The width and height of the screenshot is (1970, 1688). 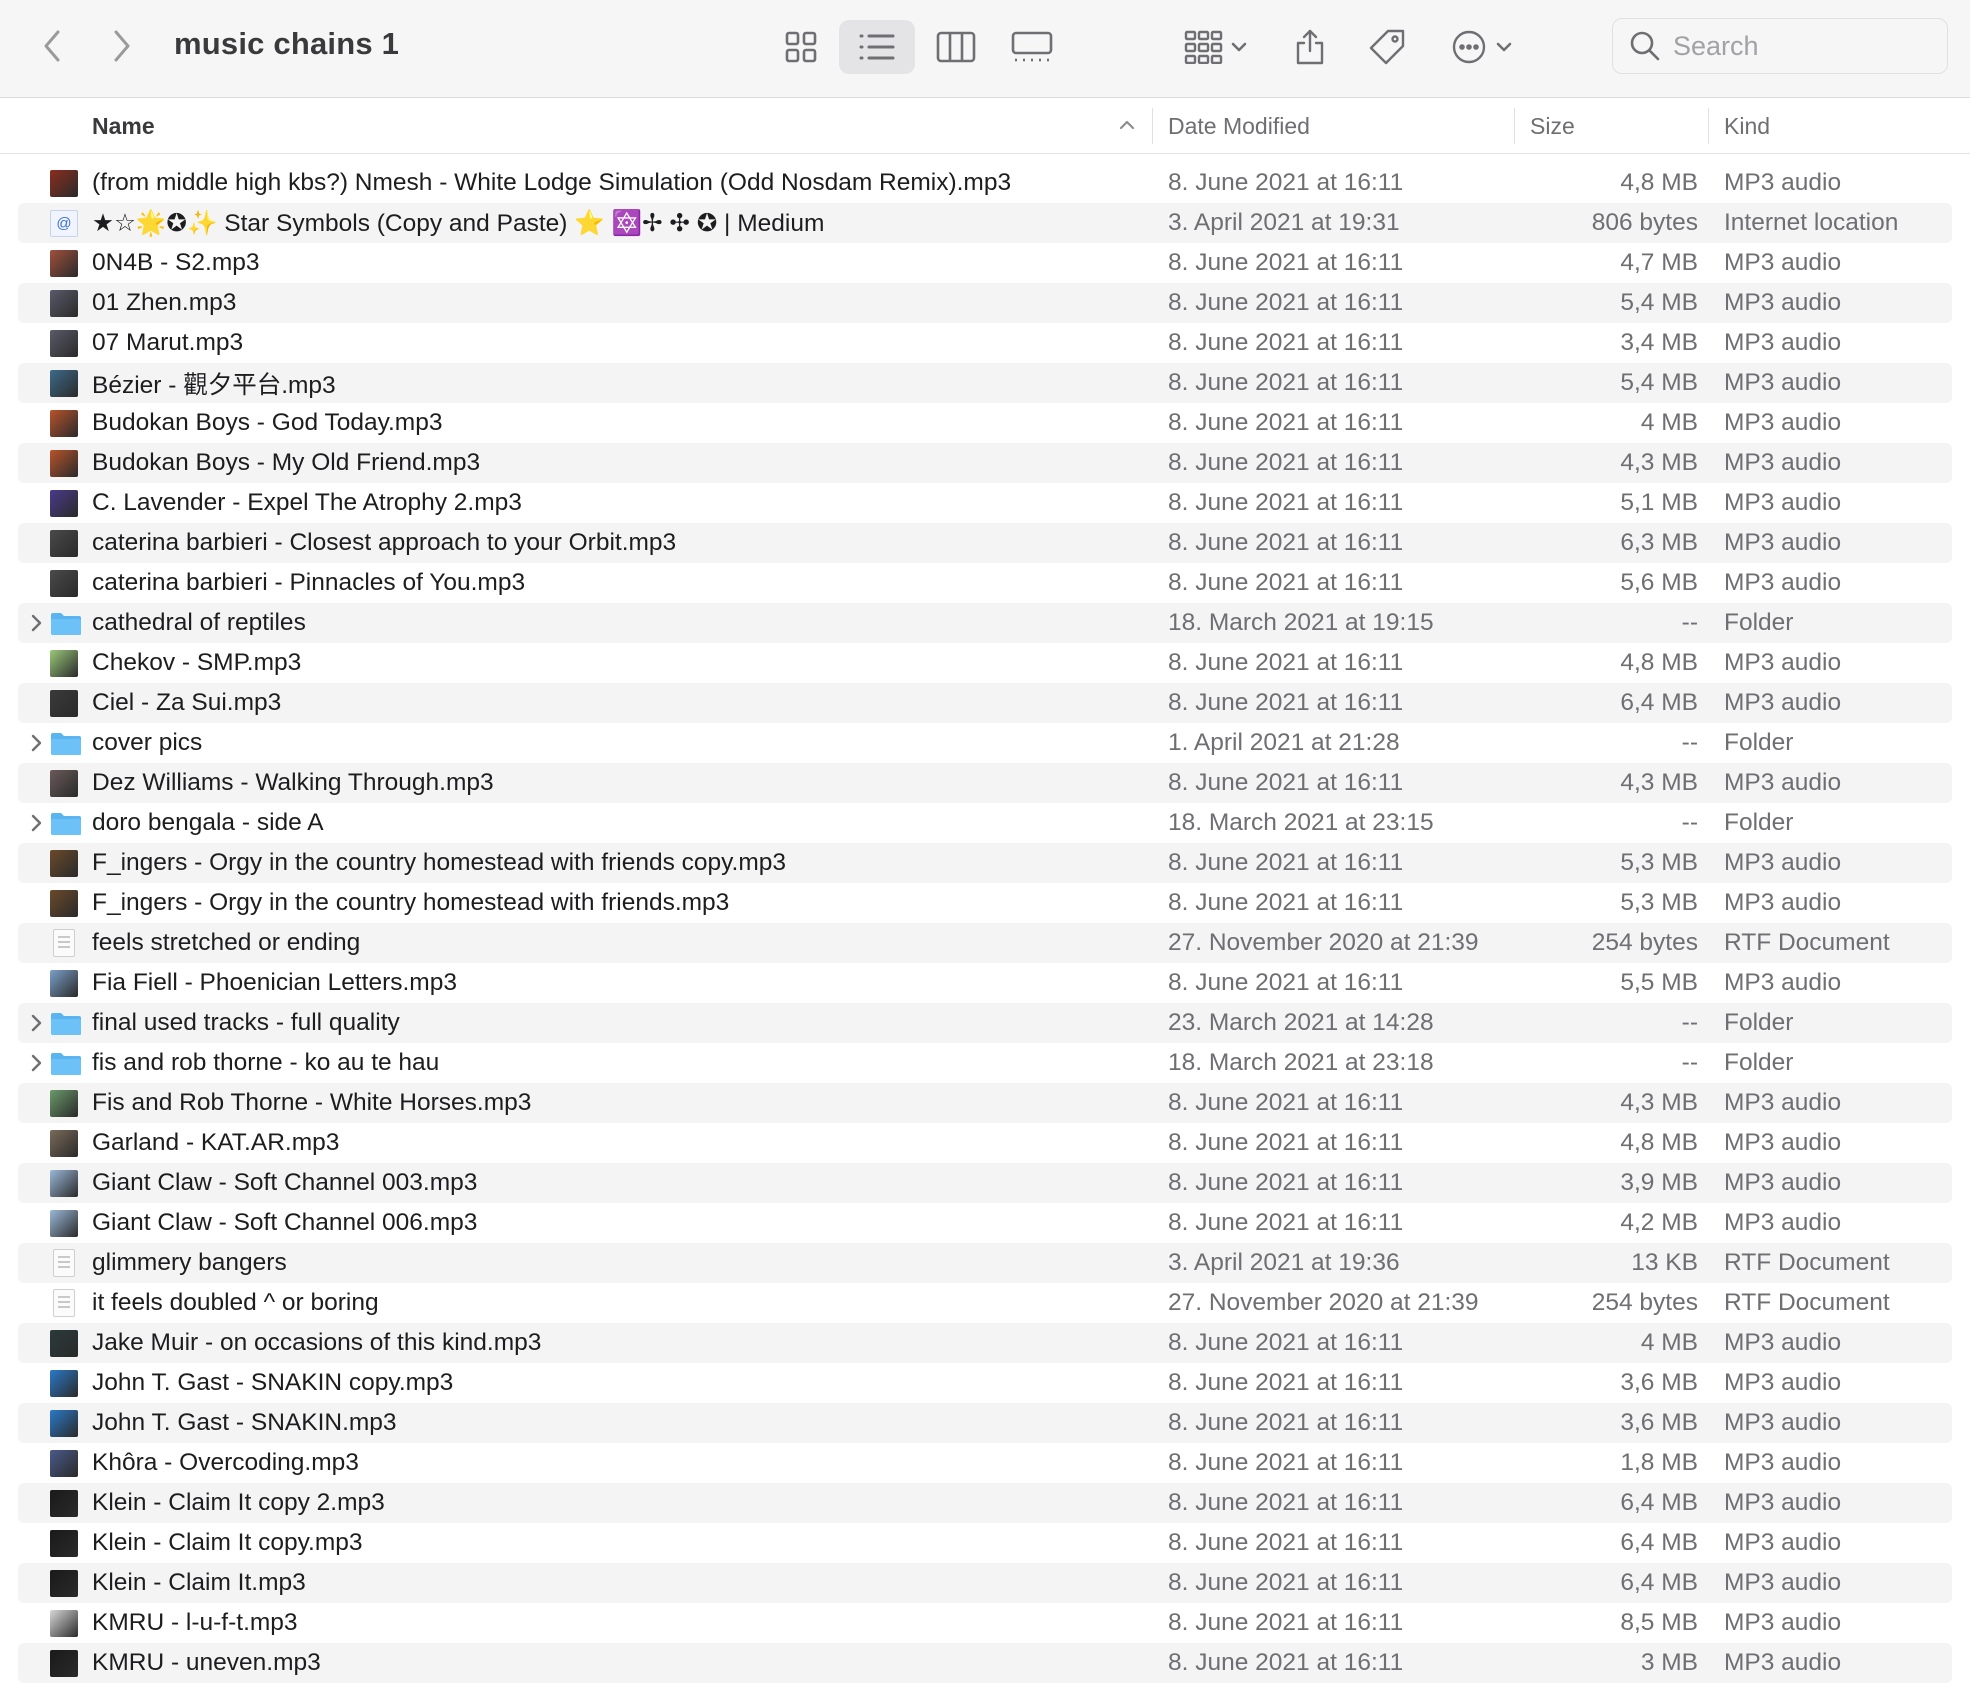 I want to click on column-header-kind: Kind, so click(x=1747, y=126).